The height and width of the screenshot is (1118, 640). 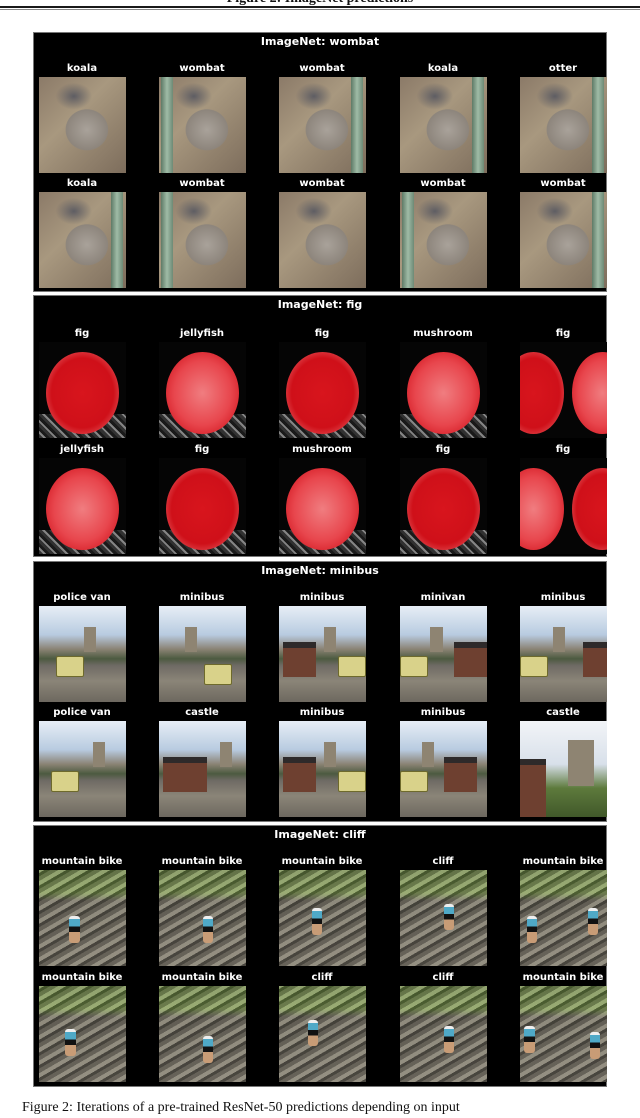 What do you see at coordinates (320, 9) in the screenshot?
I see `top-rule-secondary` at bounding box center [320, 9].